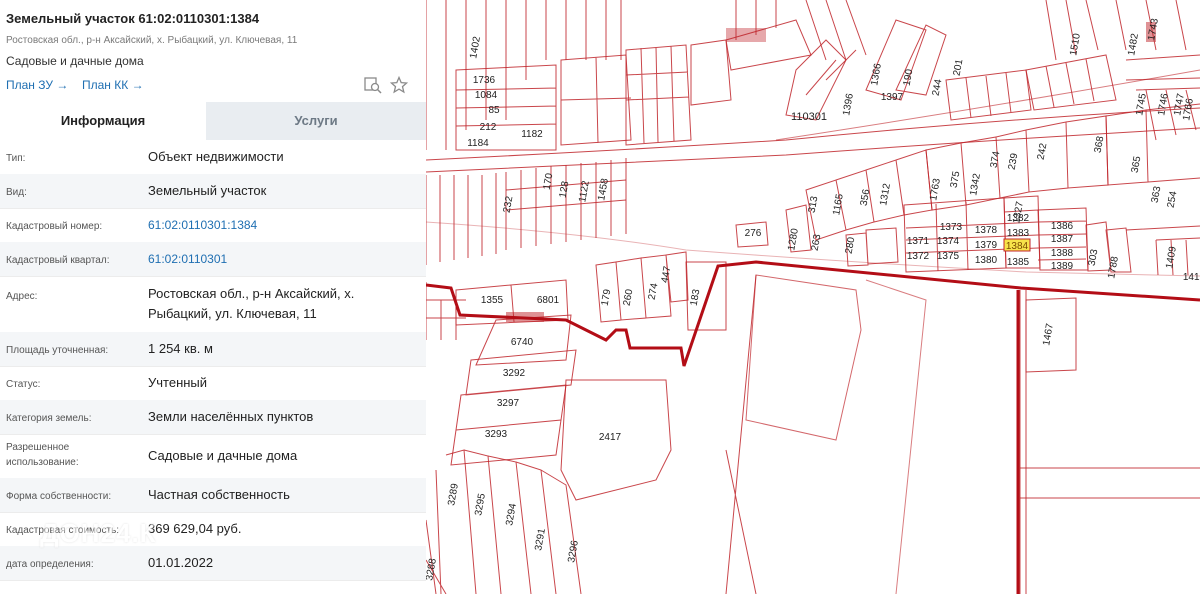 The height and width of the screenshot is (594, 1200). Describe the element at coordinates (986, 230) in the screenshot. I see `parcel-label: 1378` at that location.